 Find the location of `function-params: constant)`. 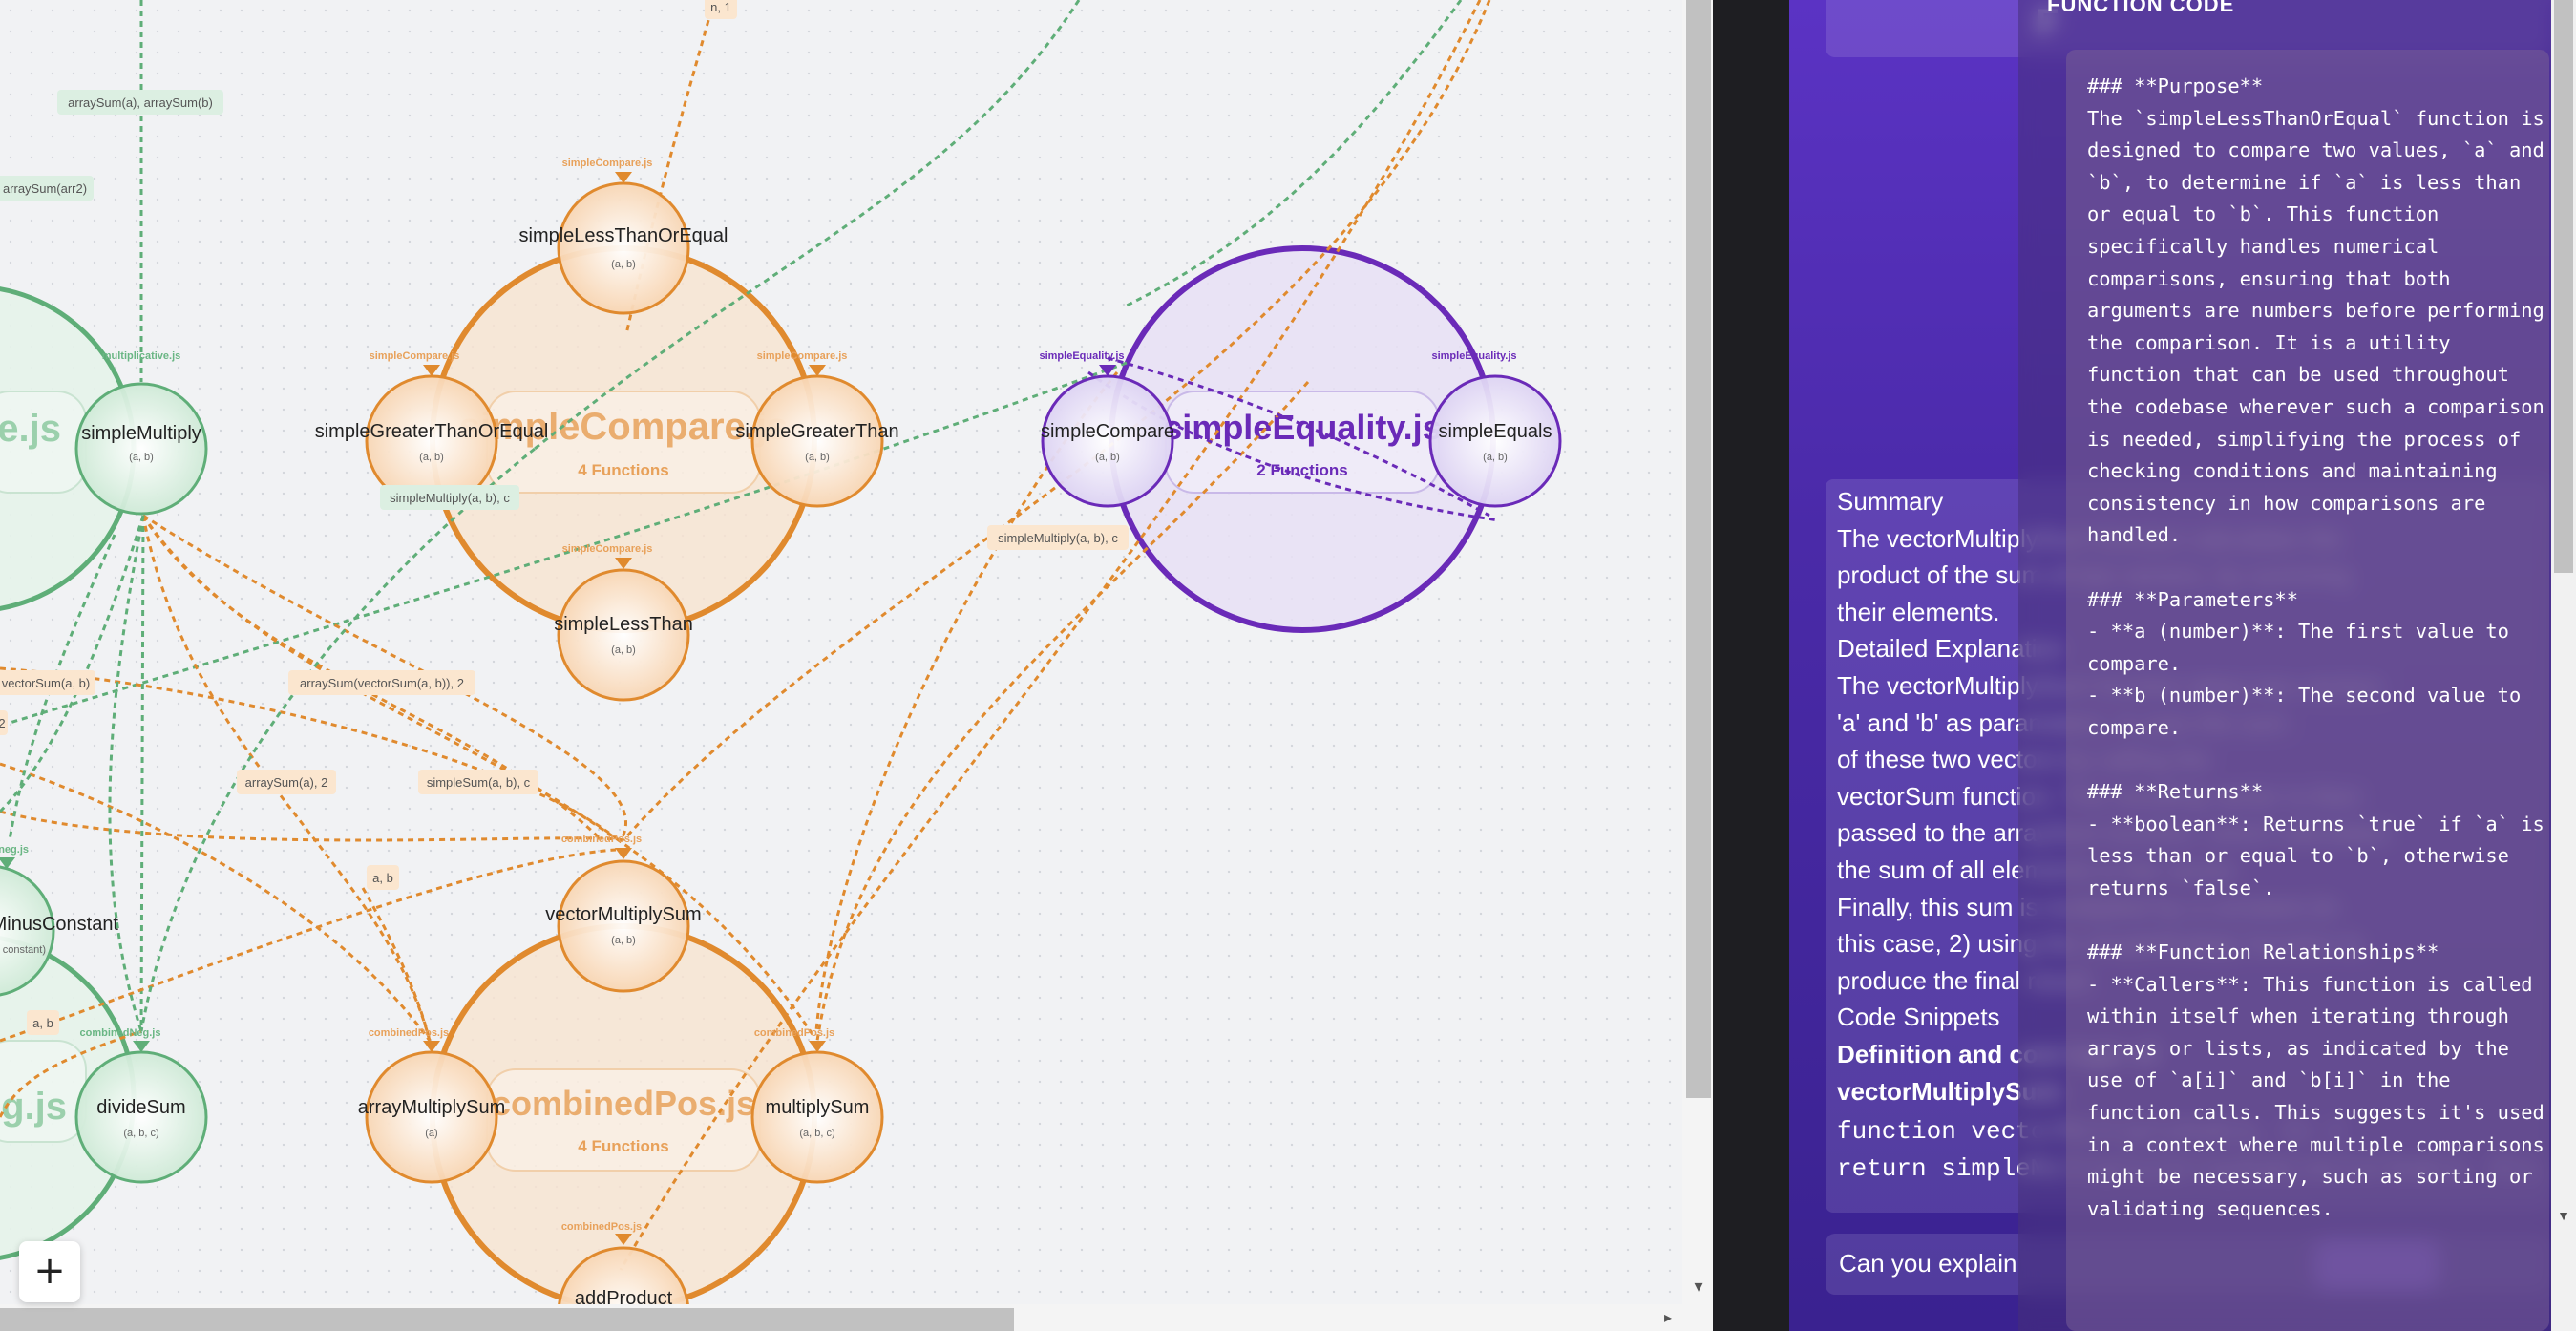

function-params: constant) is located at coordinates (24, 950).